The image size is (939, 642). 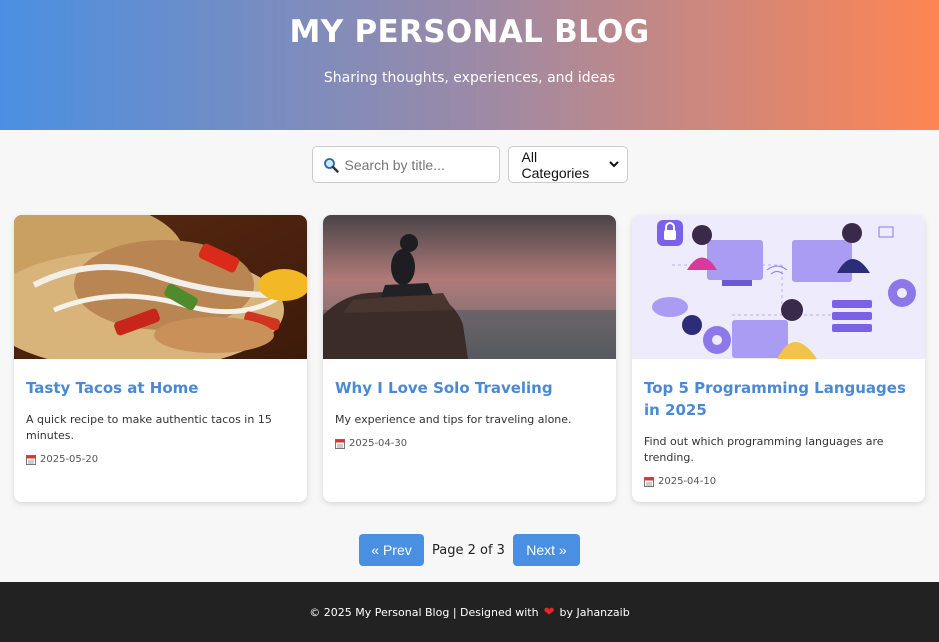 What do you see at coordinates (549, 612) in the screenshot?
I see `heart-icon: ❤` at bounding box center [549, 612].